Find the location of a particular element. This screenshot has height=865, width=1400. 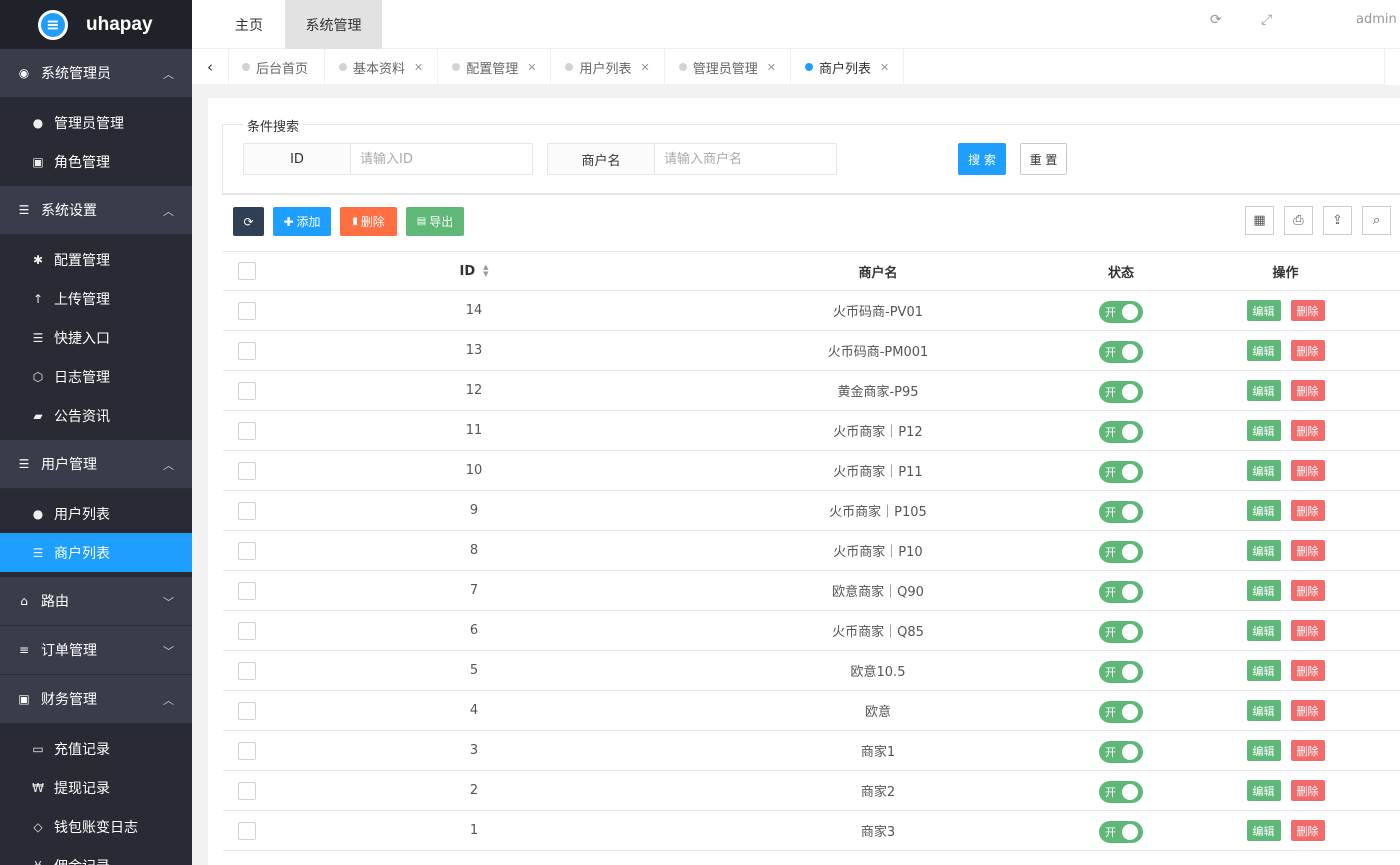

search-button: 搜 索 is located at coordinates (982, 159).